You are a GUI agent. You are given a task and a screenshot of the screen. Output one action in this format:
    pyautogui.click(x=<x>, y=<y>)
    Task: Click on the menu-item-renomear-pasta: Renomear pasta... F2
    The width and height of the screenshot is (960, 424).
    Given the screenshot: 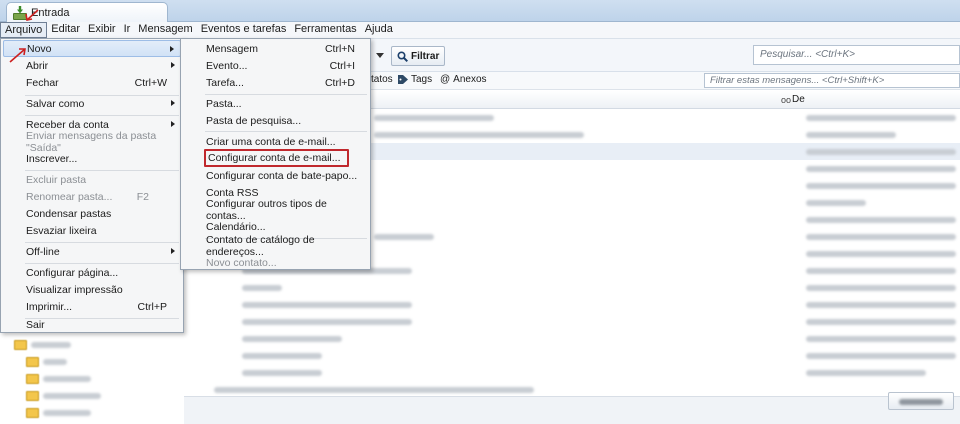 What is the action you would take?
    pyautogui.click(x=92, y=196)
    